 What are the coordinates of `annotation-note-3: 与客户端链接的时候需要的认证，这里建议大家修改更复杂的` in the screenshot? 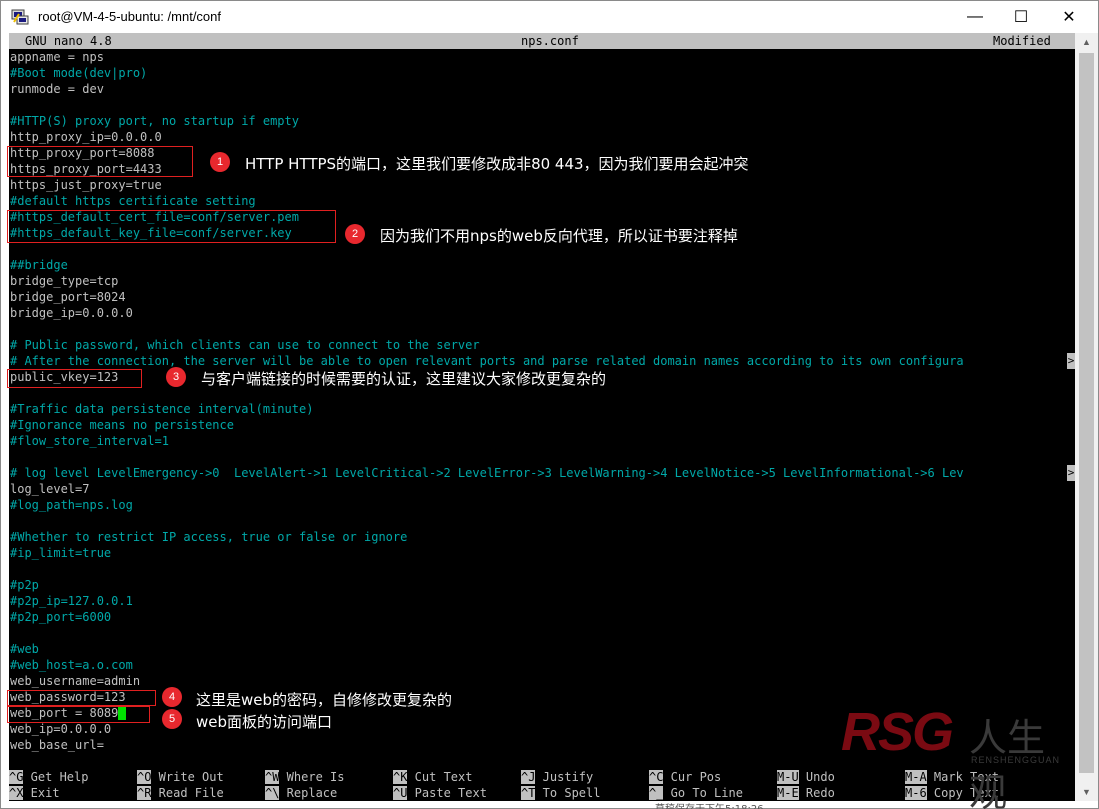 It's located at (404, 379).